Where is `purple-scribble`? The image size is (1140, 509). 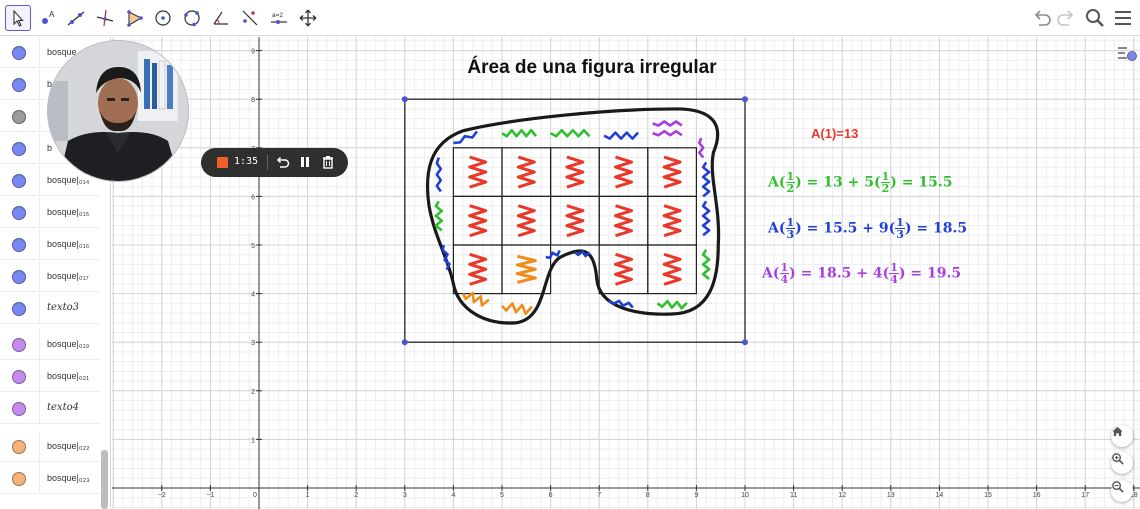 purple-scribble is located at coordinates (667, 123).